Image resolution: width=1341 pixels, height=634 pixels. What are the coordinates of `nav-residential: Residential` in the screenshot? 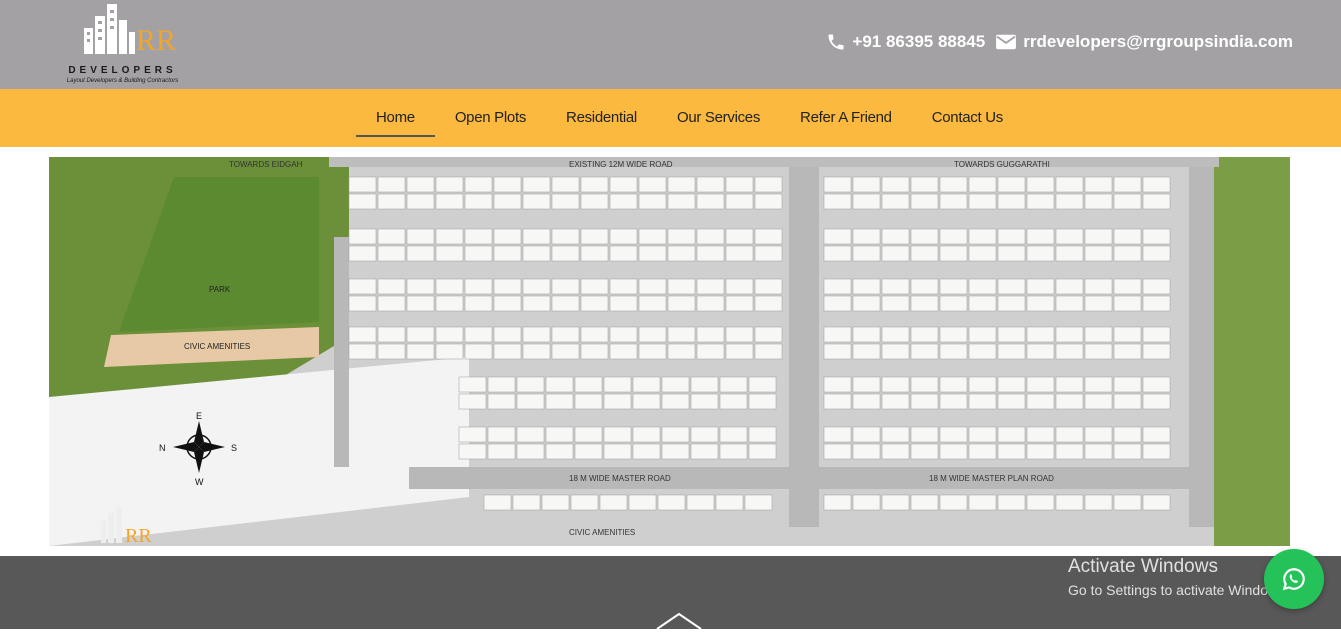 It's located at (601, 118).